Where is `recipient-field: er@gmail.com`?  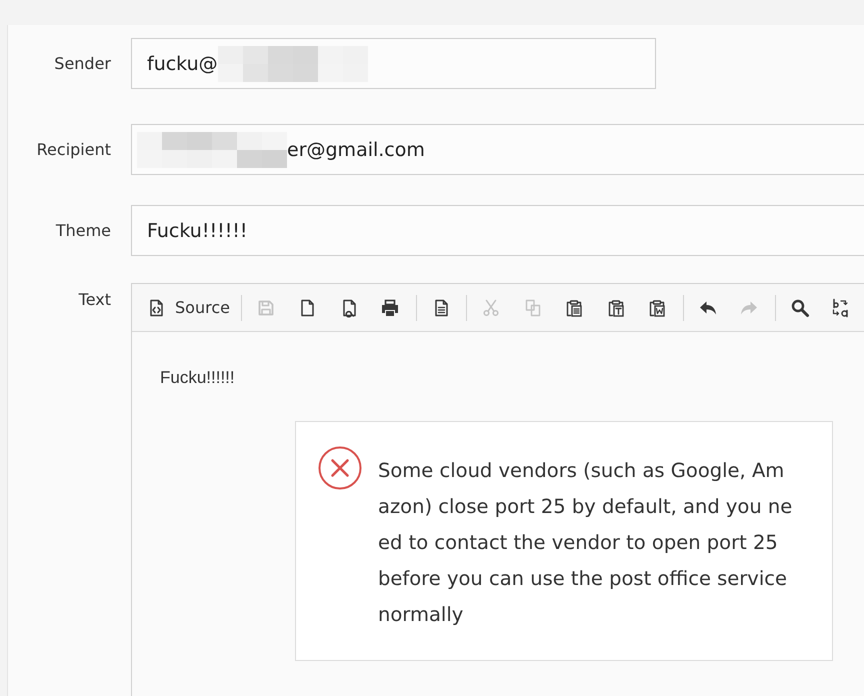 recipient-field: er@gmail.com is located at coordinates (497, 149).